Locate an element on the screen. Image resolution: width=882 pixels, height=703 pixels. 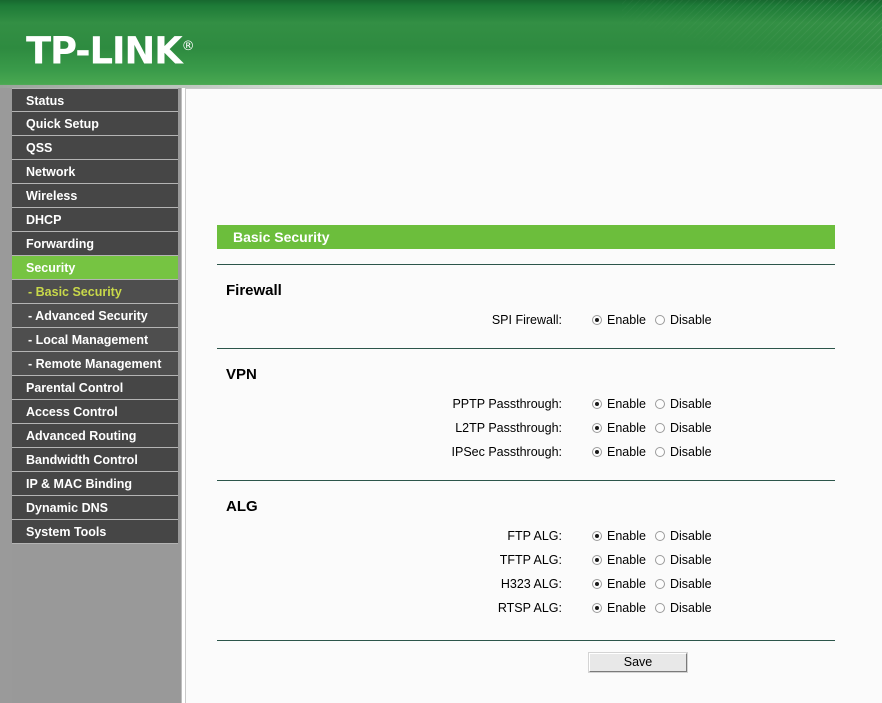
radio-ftp-alg-enable: Enable is located at coordinates (619, 536).